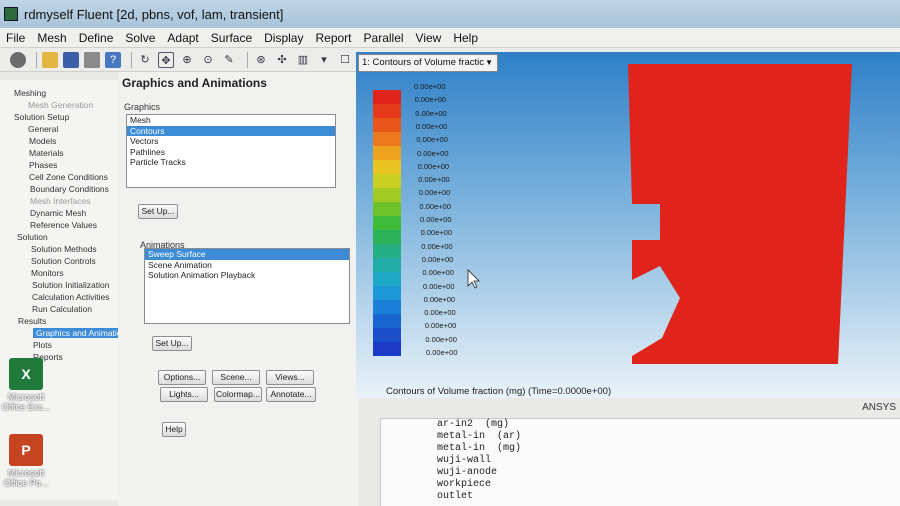 Image resolution: width=900 pixels, height=506 pixels. What do you see at coordinates (15, 38) in the screenshot?
I see `menu-file: File` at bounding box center [15, 38].